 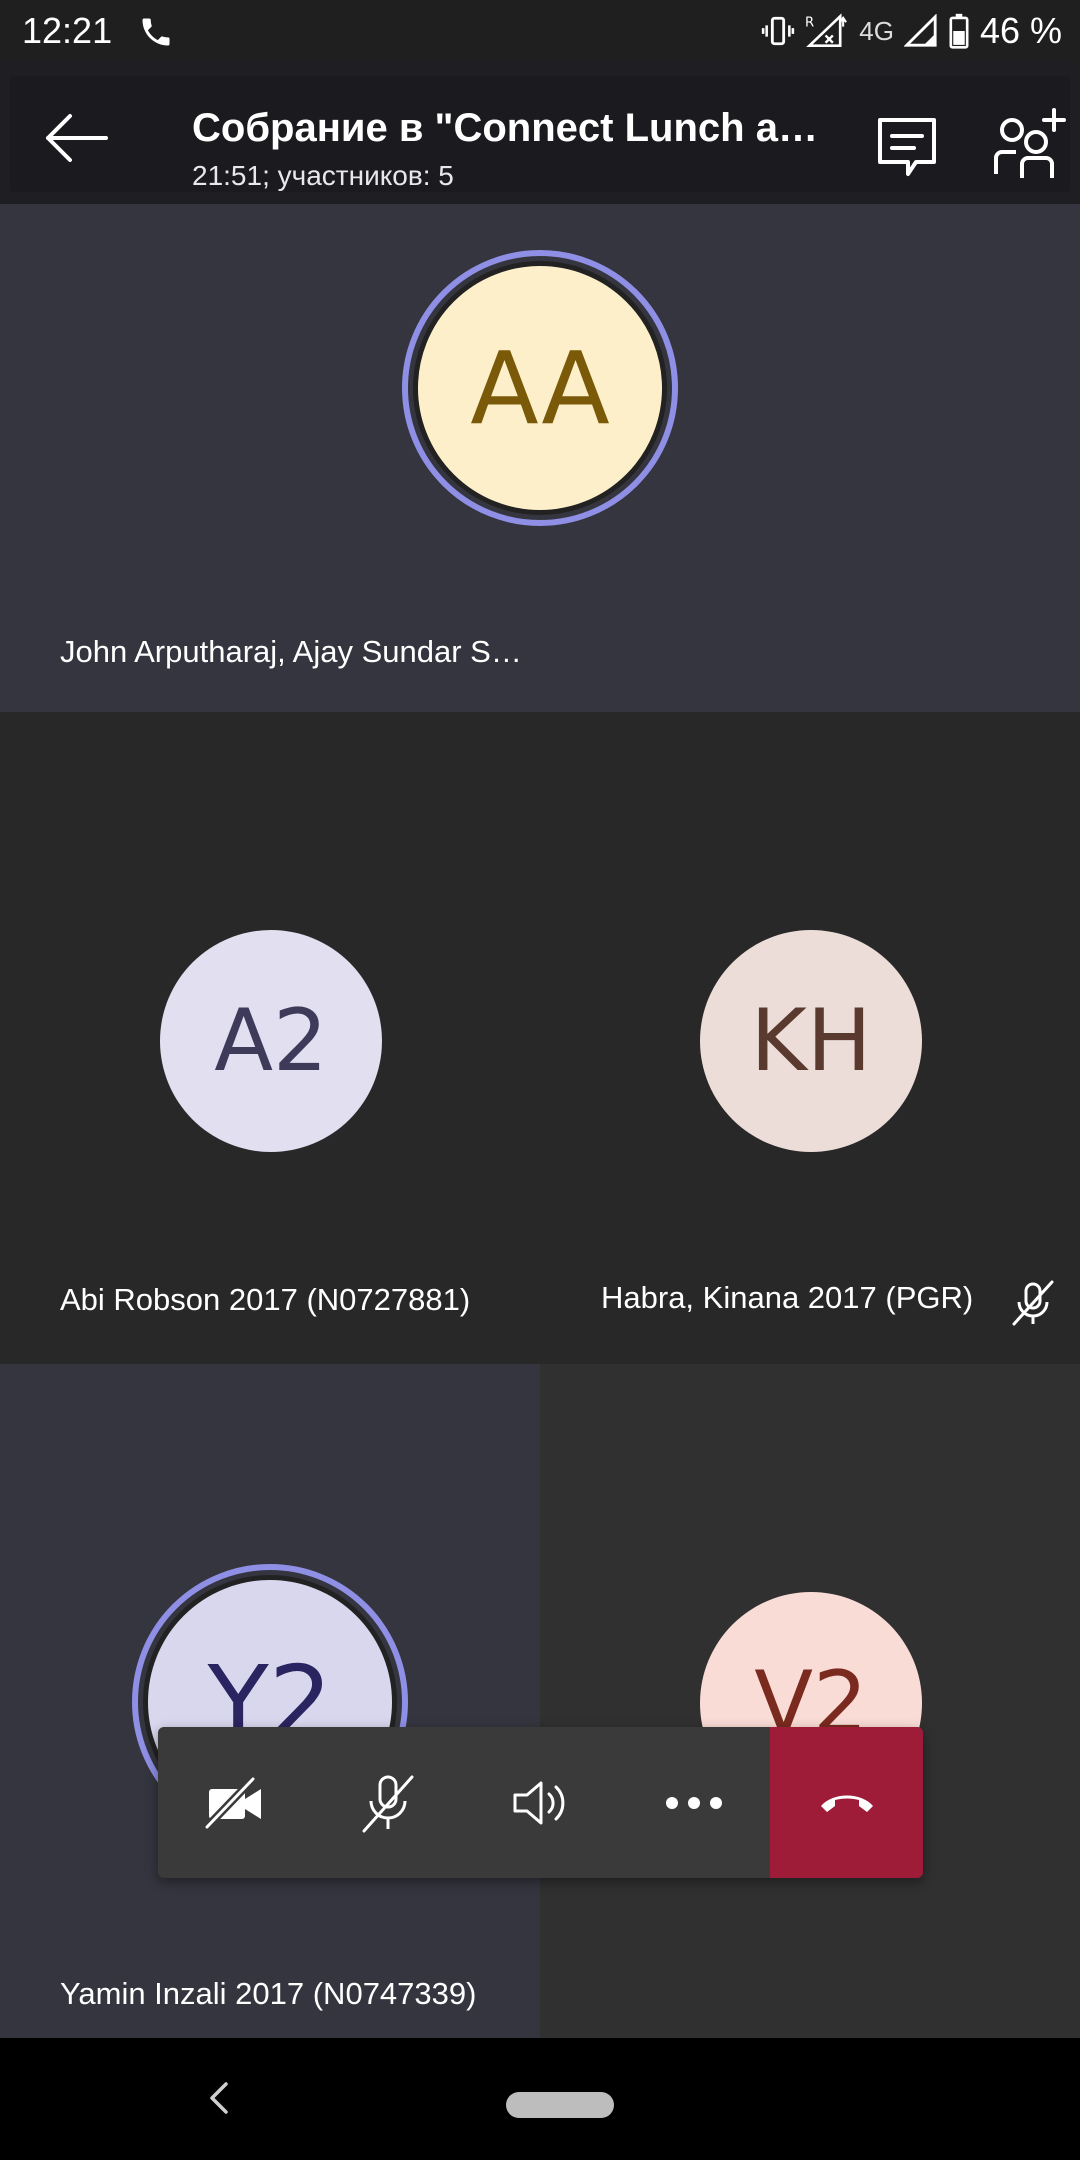 I want to click on nav-back-icon, so click(x=219, y=2098).